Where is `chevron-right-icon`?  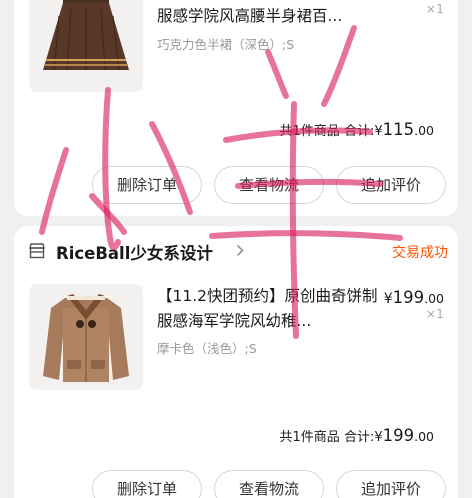
chevron-right-icon is located at coordinates (240, 250).